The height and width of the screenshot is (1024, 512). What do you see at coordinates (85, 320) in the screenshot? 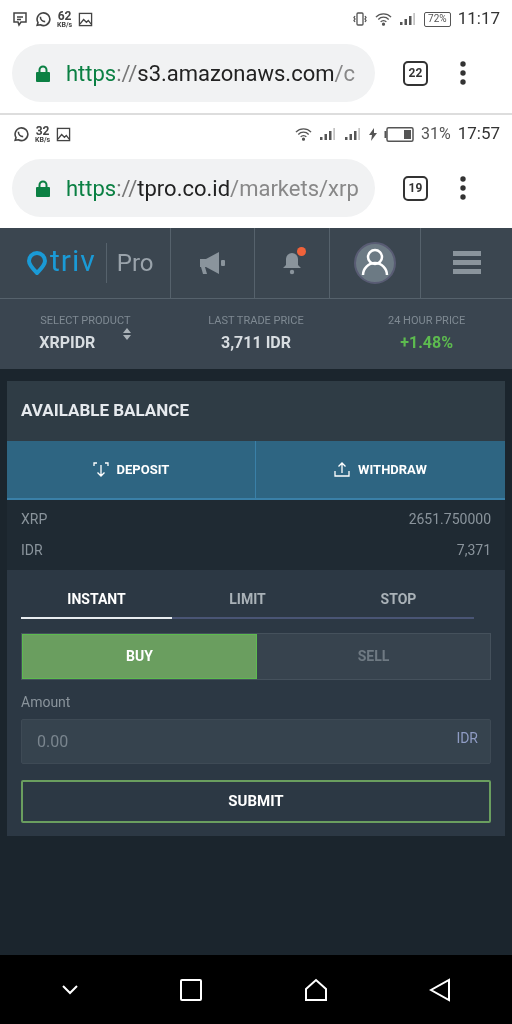
I see `ticker-label: SELECT PRODUCT` at bounding box center [85, 320].